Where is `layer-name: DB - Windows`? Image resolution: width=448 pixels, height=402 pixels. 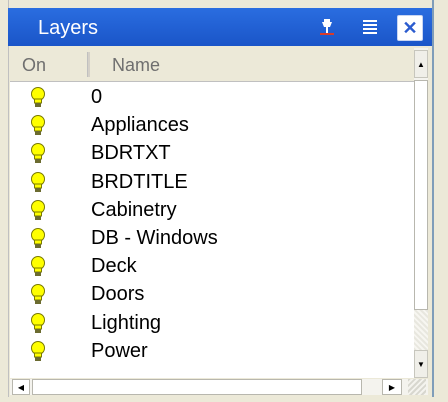
layer-name: DB - Windows is located at coordinates (154, 237).